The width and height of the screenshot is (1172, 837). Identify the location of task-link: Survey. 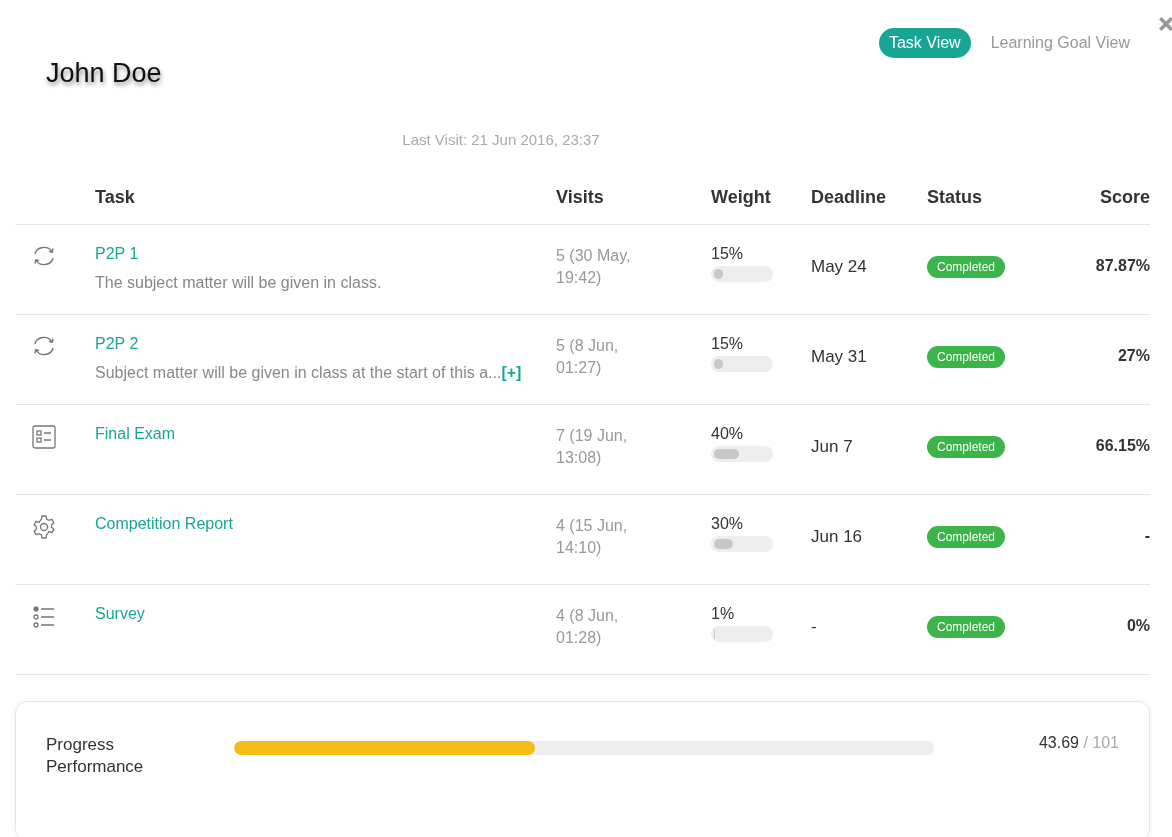
(325, 614).